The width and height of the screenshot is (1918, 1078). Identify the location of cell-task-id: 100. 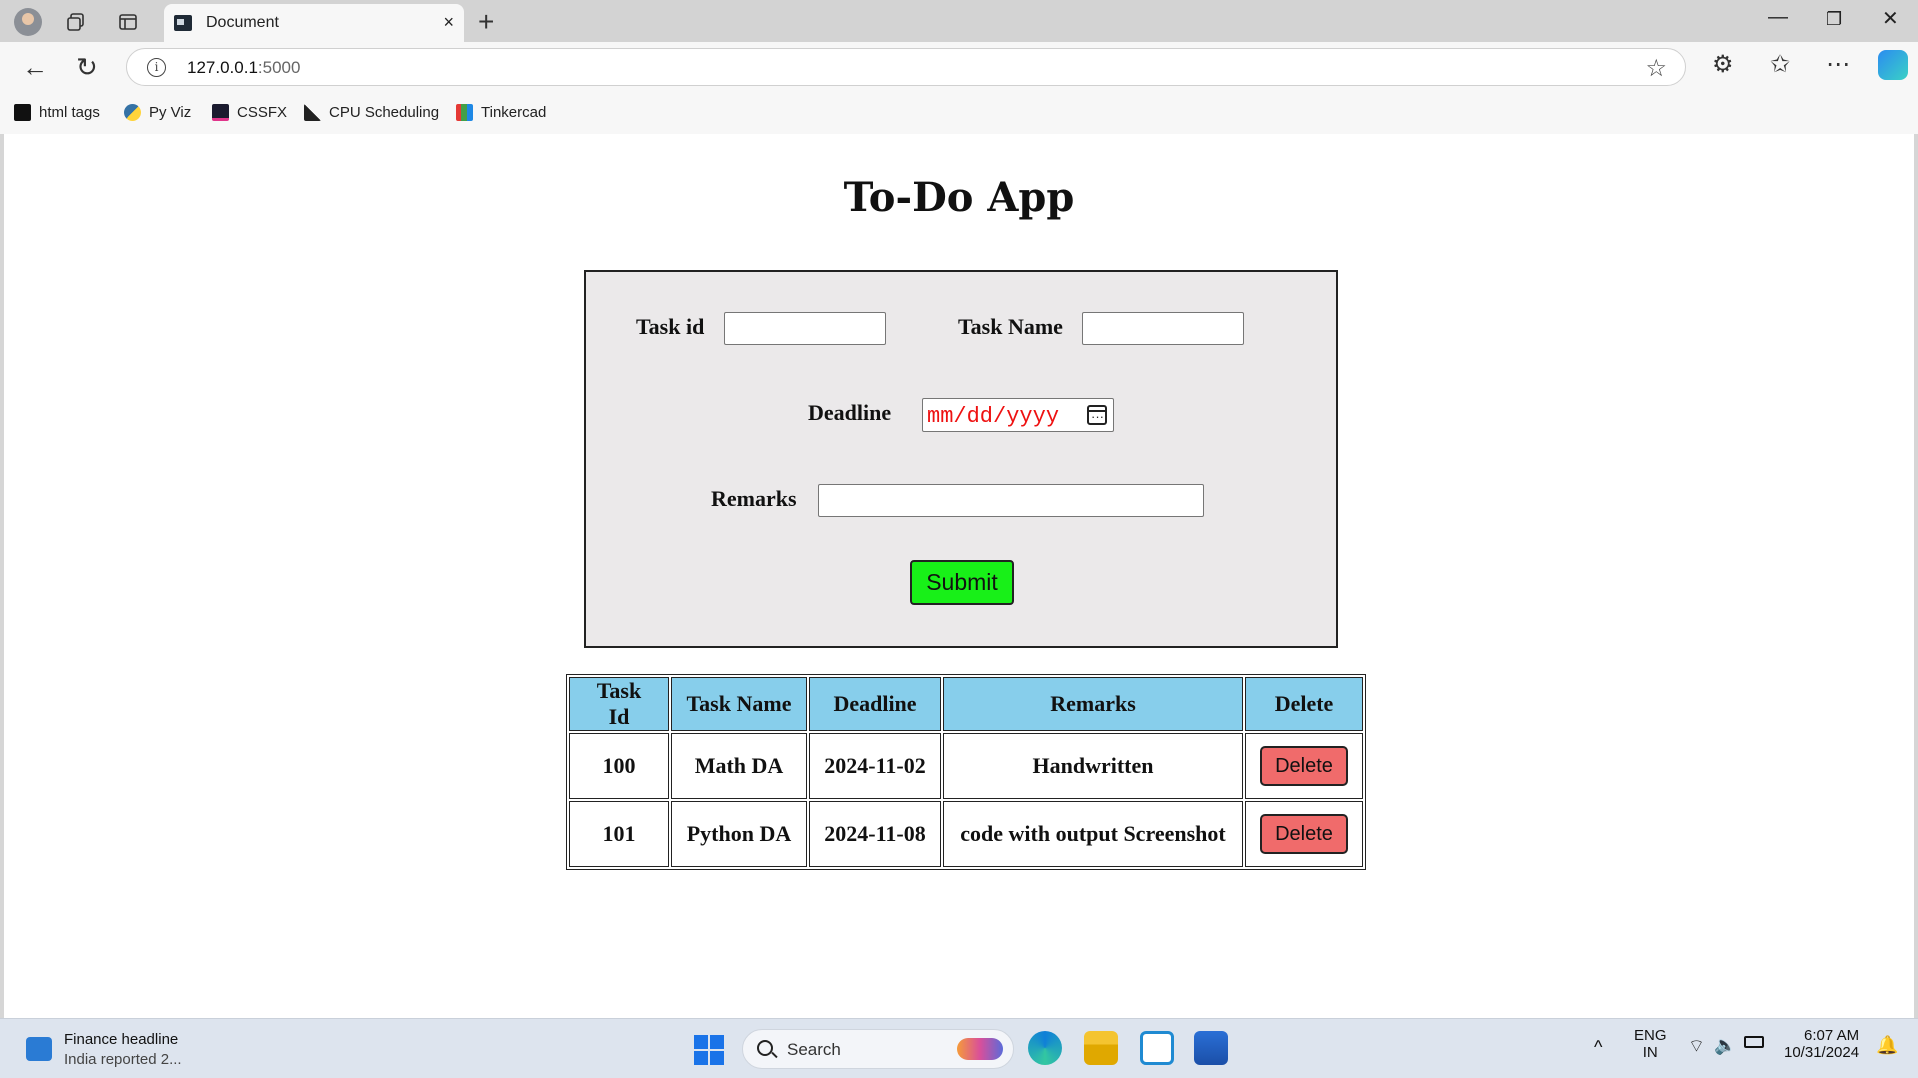
(619, 766).